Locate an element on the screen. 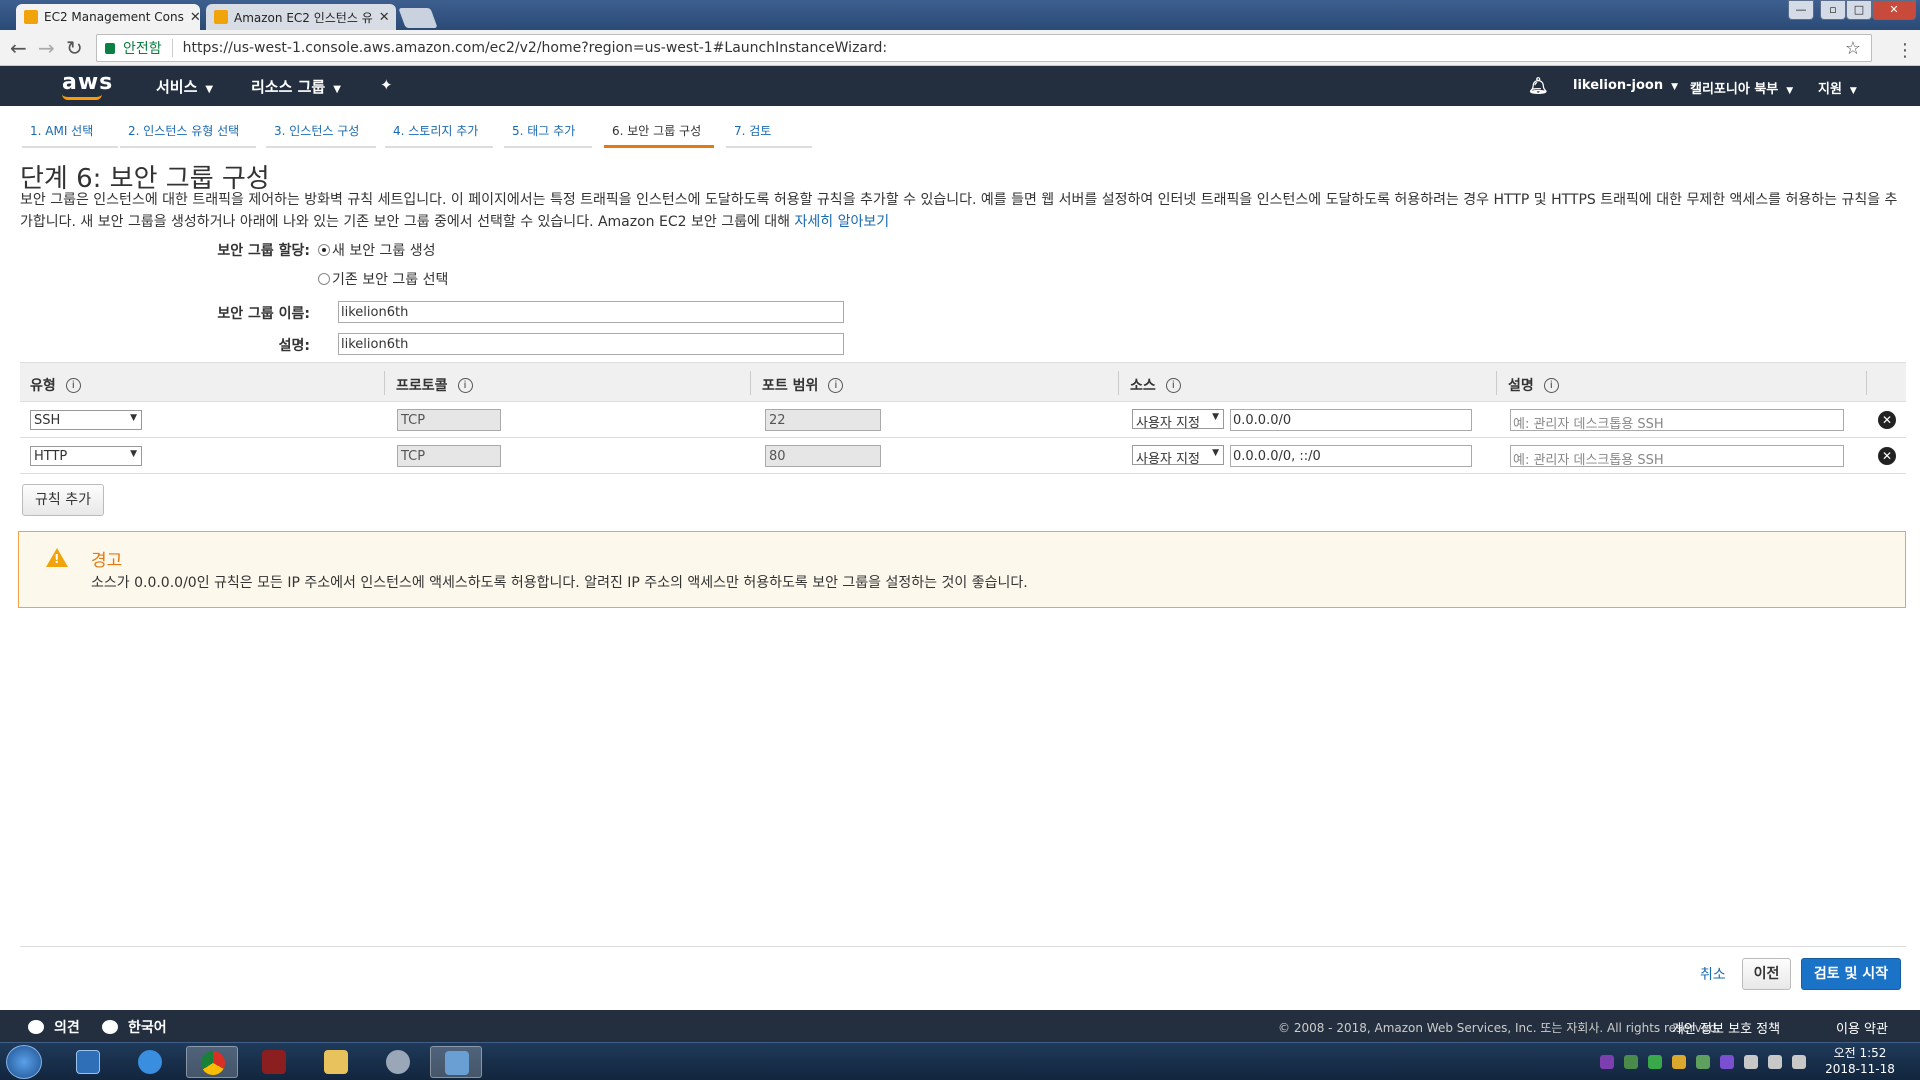 This screenshot has width=1920, height=1080. radio-existing-sg: 기존 보안 그룹 선택 is located at coordinates (383, 279).